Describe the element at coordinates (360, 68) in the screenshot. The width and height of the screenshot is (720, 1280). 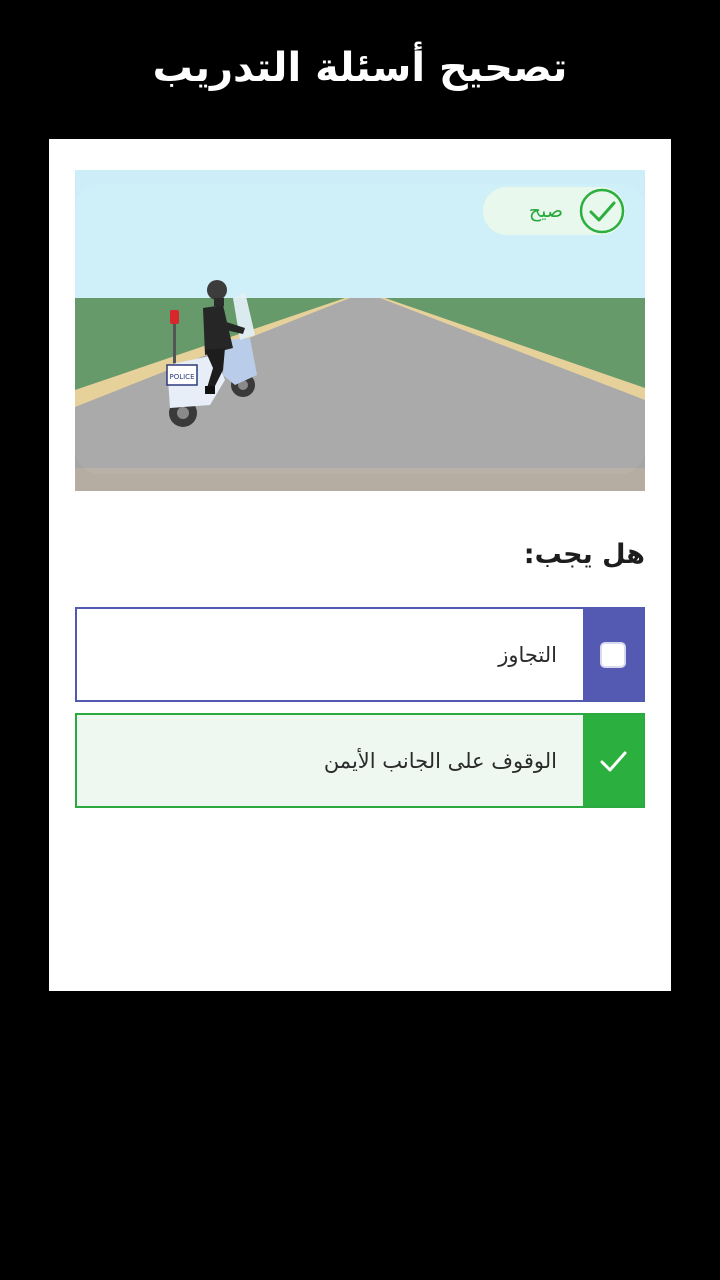
I see `page-title: تصحيح أسئلة التدريب` at that location.